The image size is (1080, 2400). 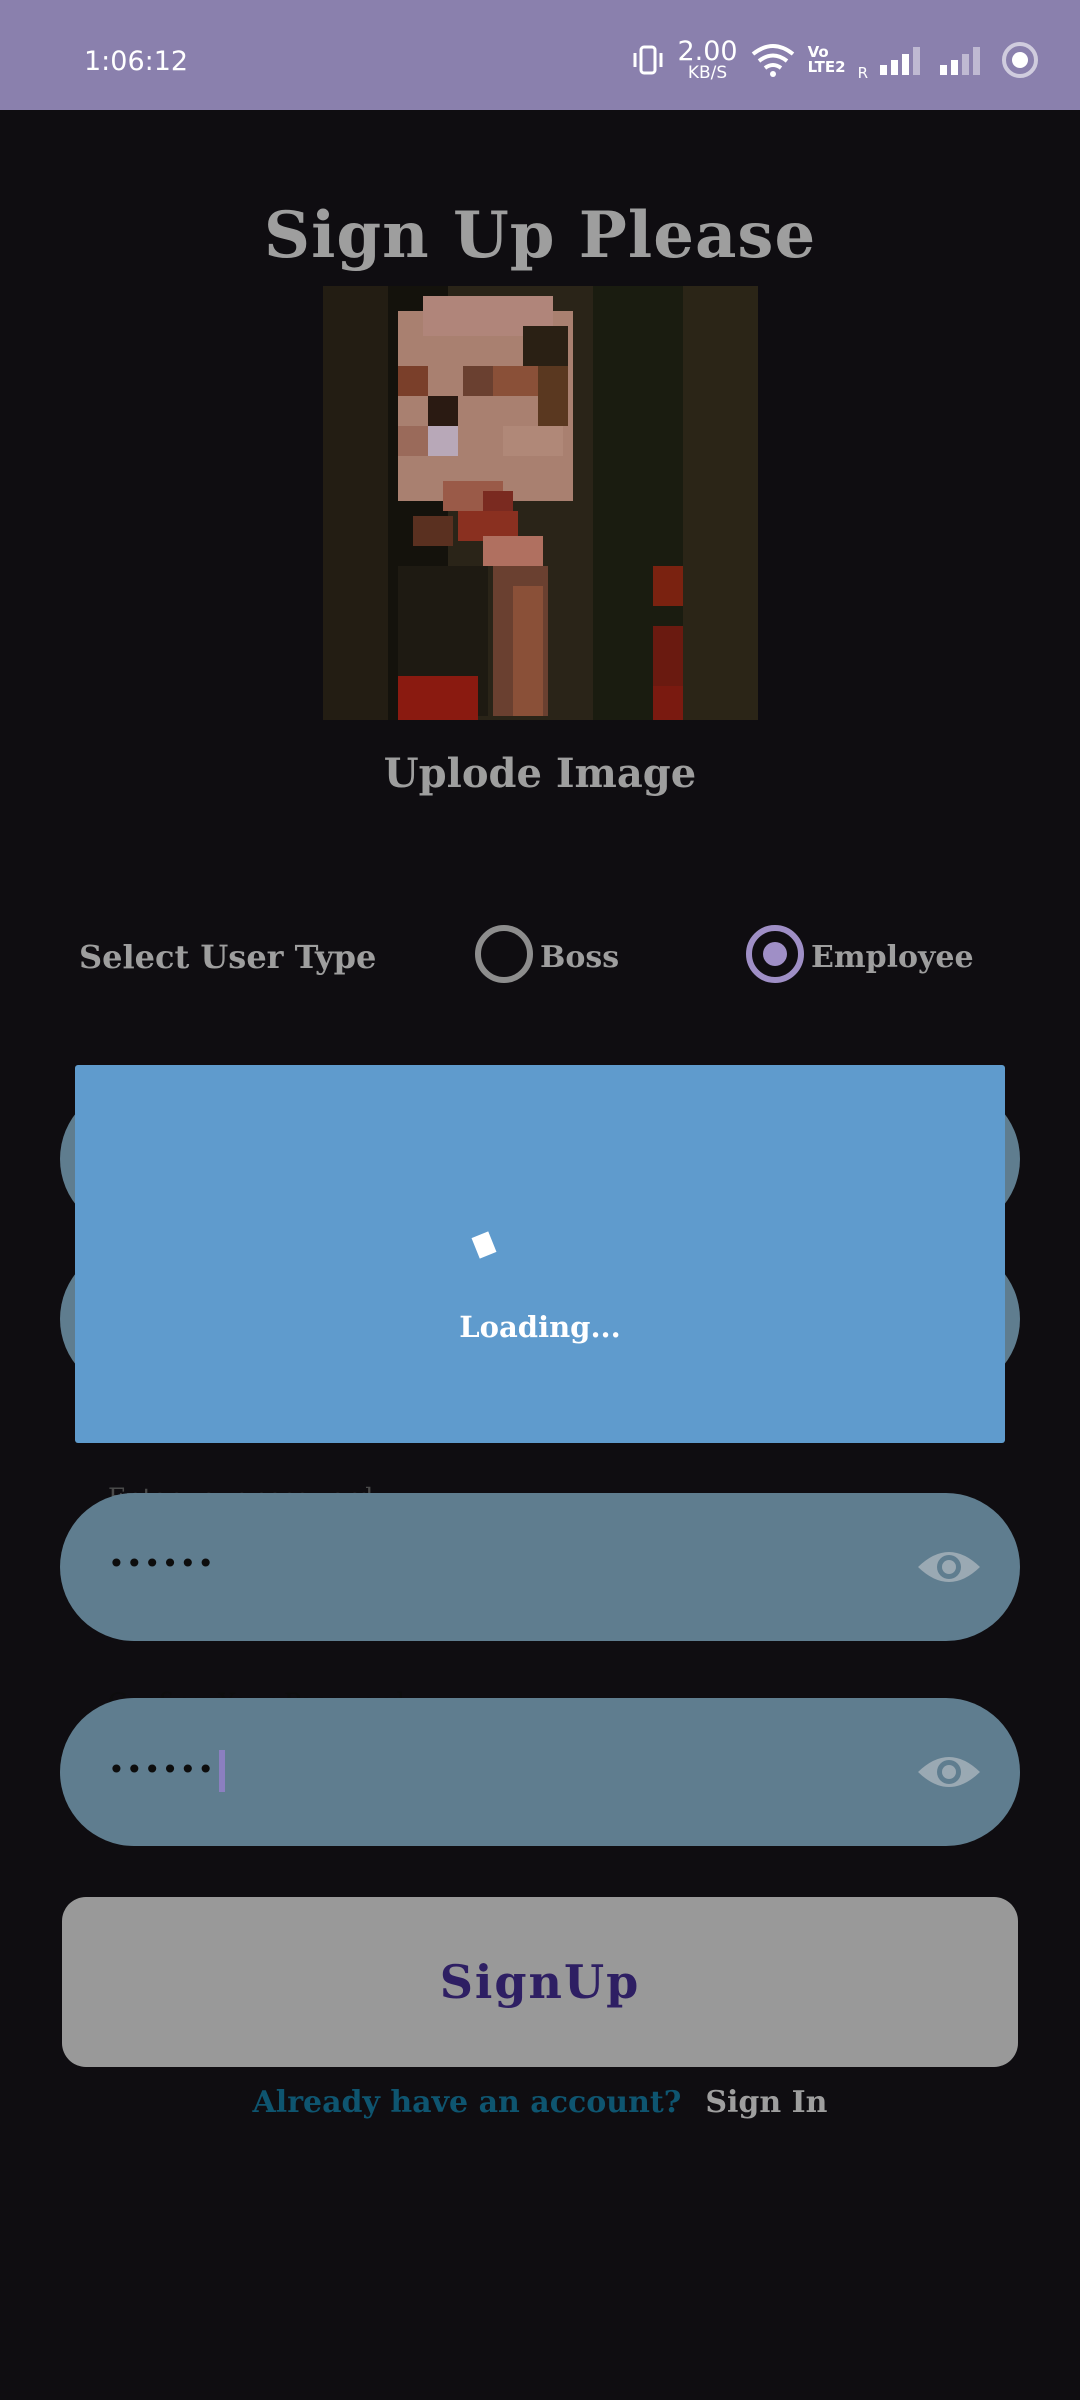 What do you see at coordinates (1020, 60) in the screenshot?
I see `battery-saver-icon` at bounding box center [1020, 60].